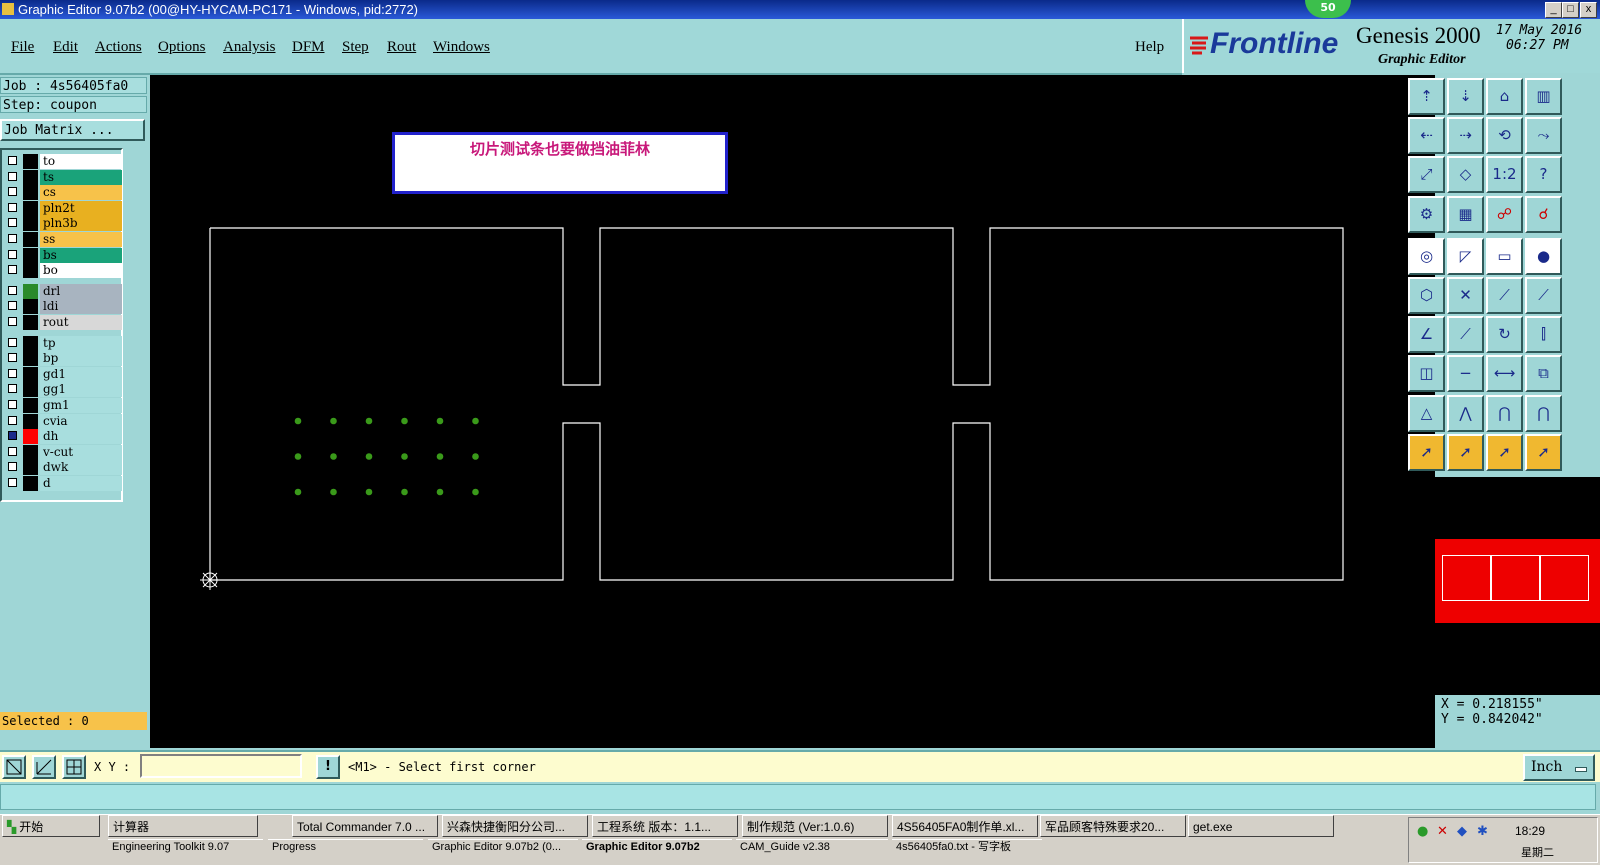  Describe the element at coordinates (118, 47) in the screenshot. I see `menu-actions: Actions` at that location.